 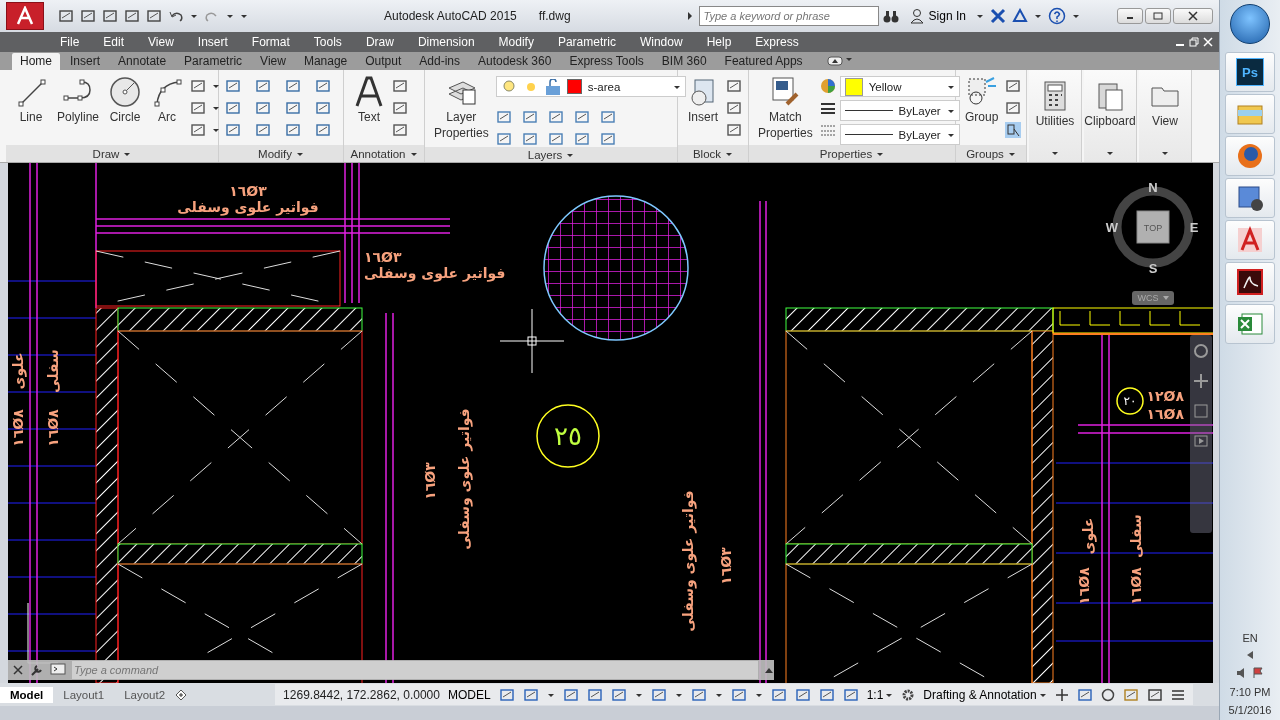 What do you see at coordinates (18, 670) in the screenshot?
I see `close-icon` at bounding box center [18, 670].